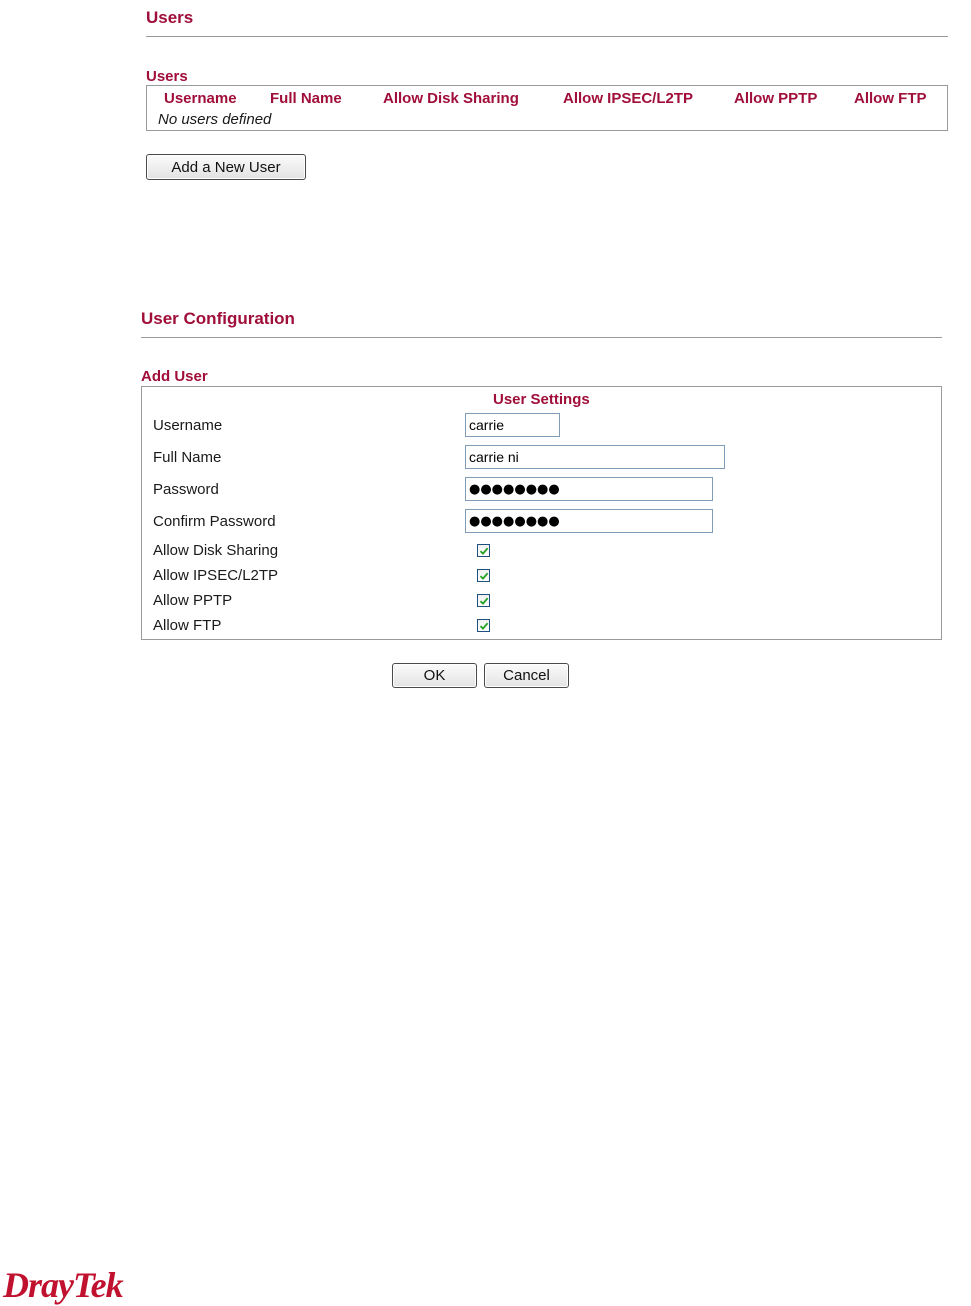 The width and height of the screenshot is (971, 1306). Describe the element at coordinates (174, 376) in the screenshot. I see `add-user-caption: Add User` at that location.